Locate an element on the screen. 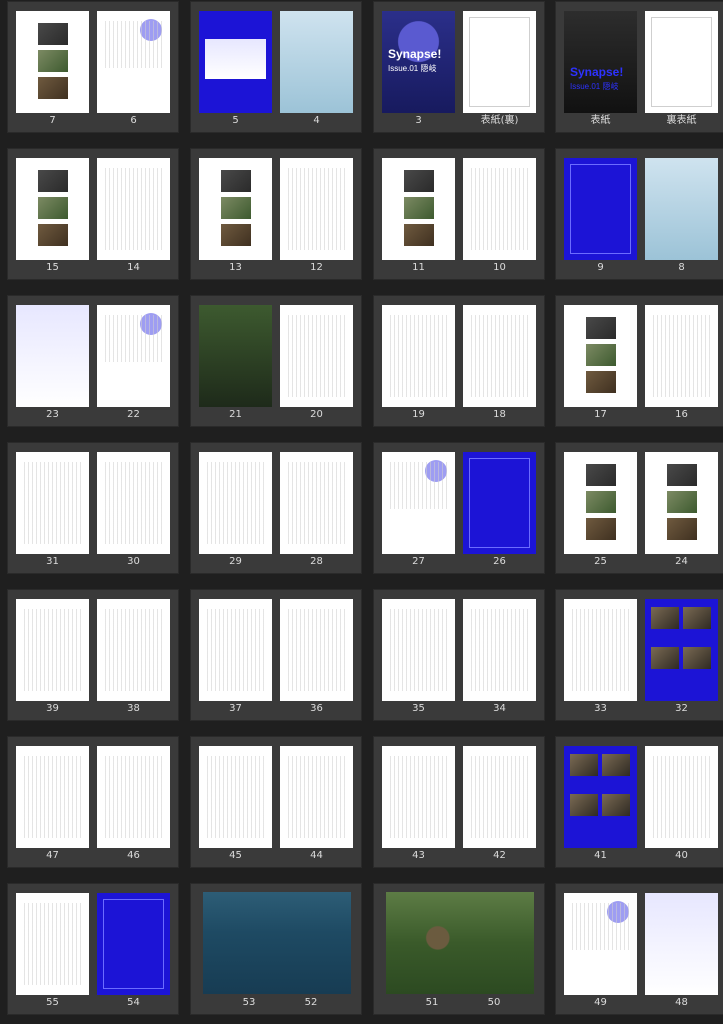  page-spread: 76 is located at coordinates (93, 67).